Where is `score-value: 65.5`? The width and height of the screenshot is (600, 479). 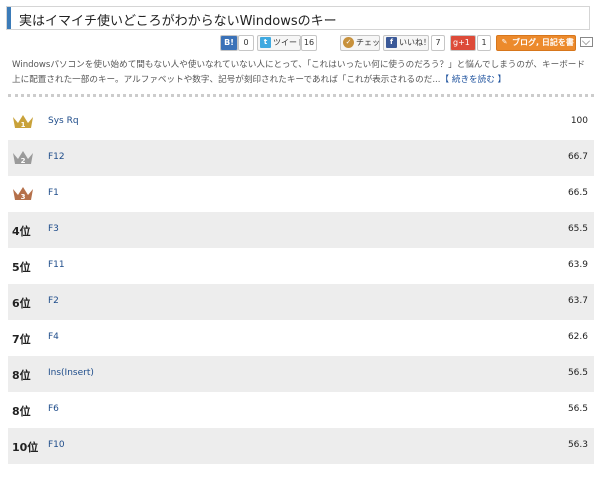
score-value: 65.5 is located at coordinates (577, 229).